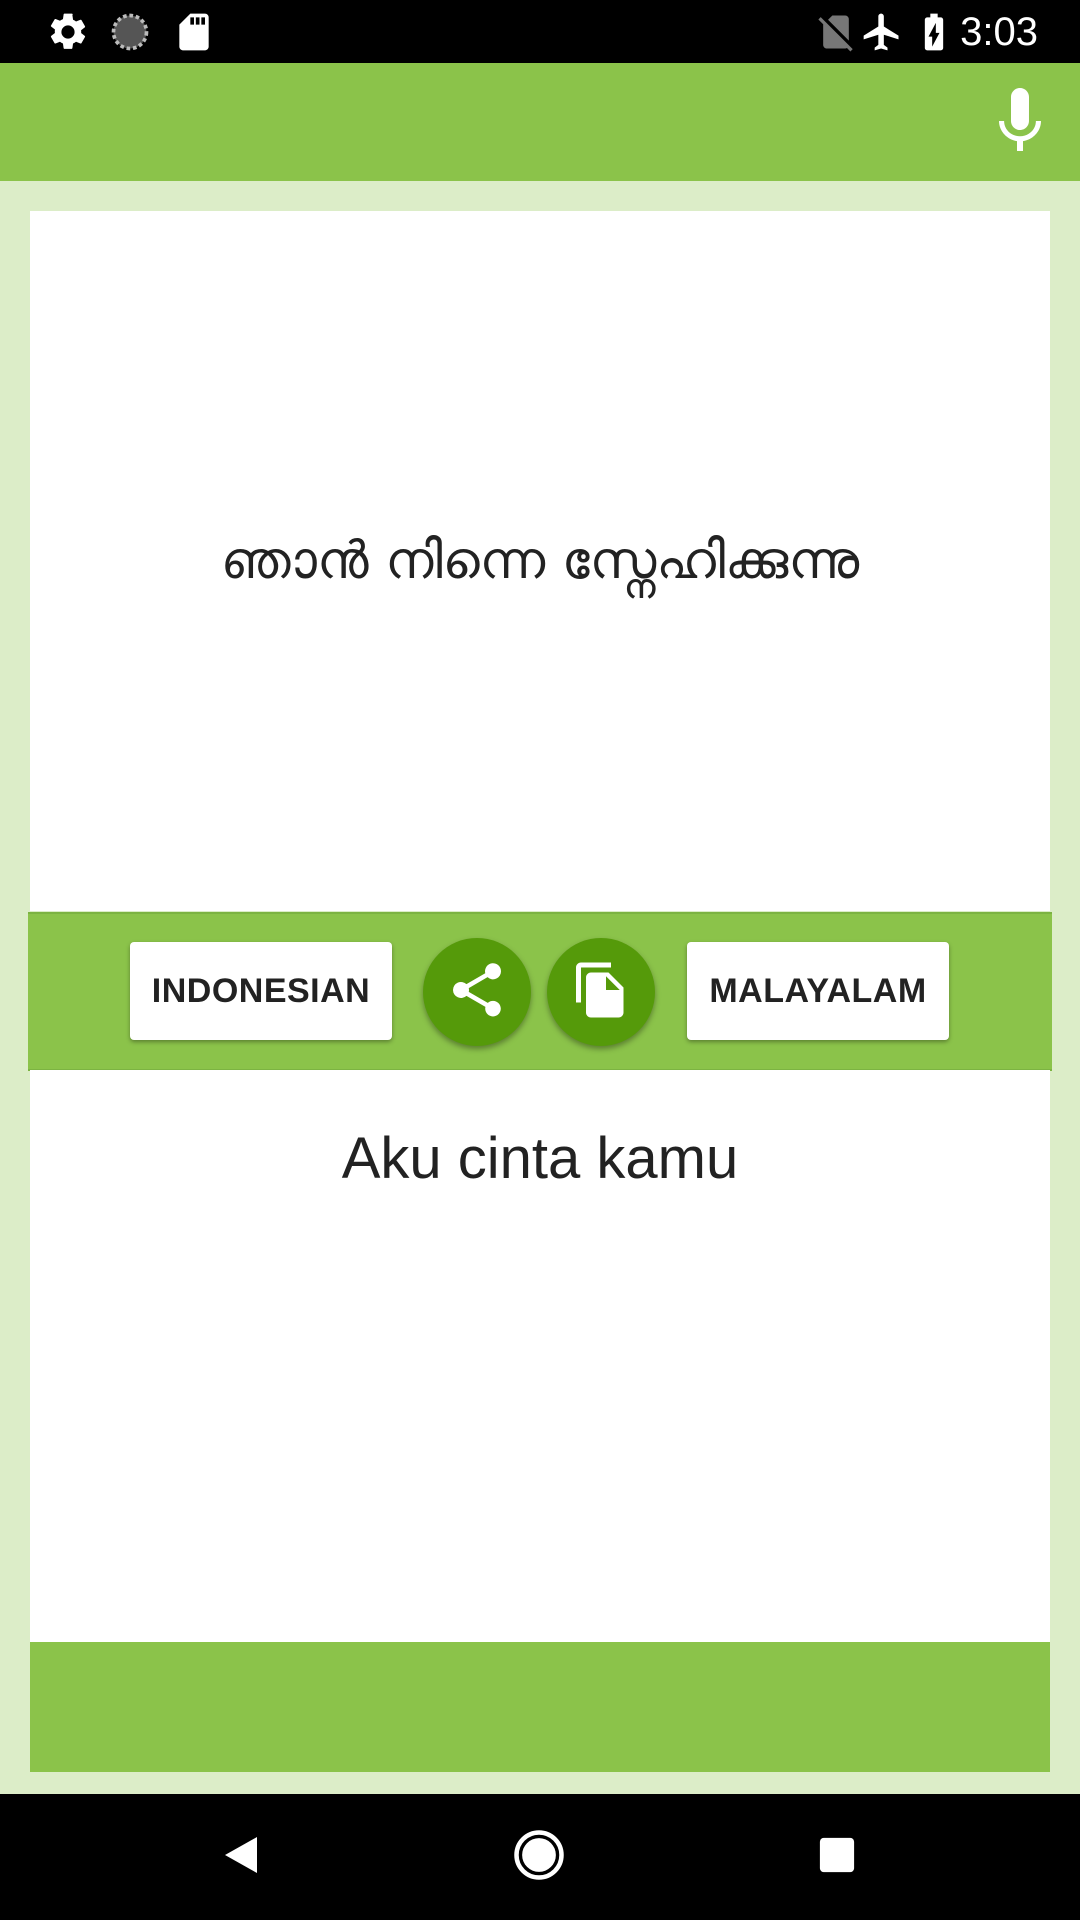  What do you see at coordinates (130, 32) in the screenshot?
I see `sync-circle-icon` at bounding box center [130, 32].